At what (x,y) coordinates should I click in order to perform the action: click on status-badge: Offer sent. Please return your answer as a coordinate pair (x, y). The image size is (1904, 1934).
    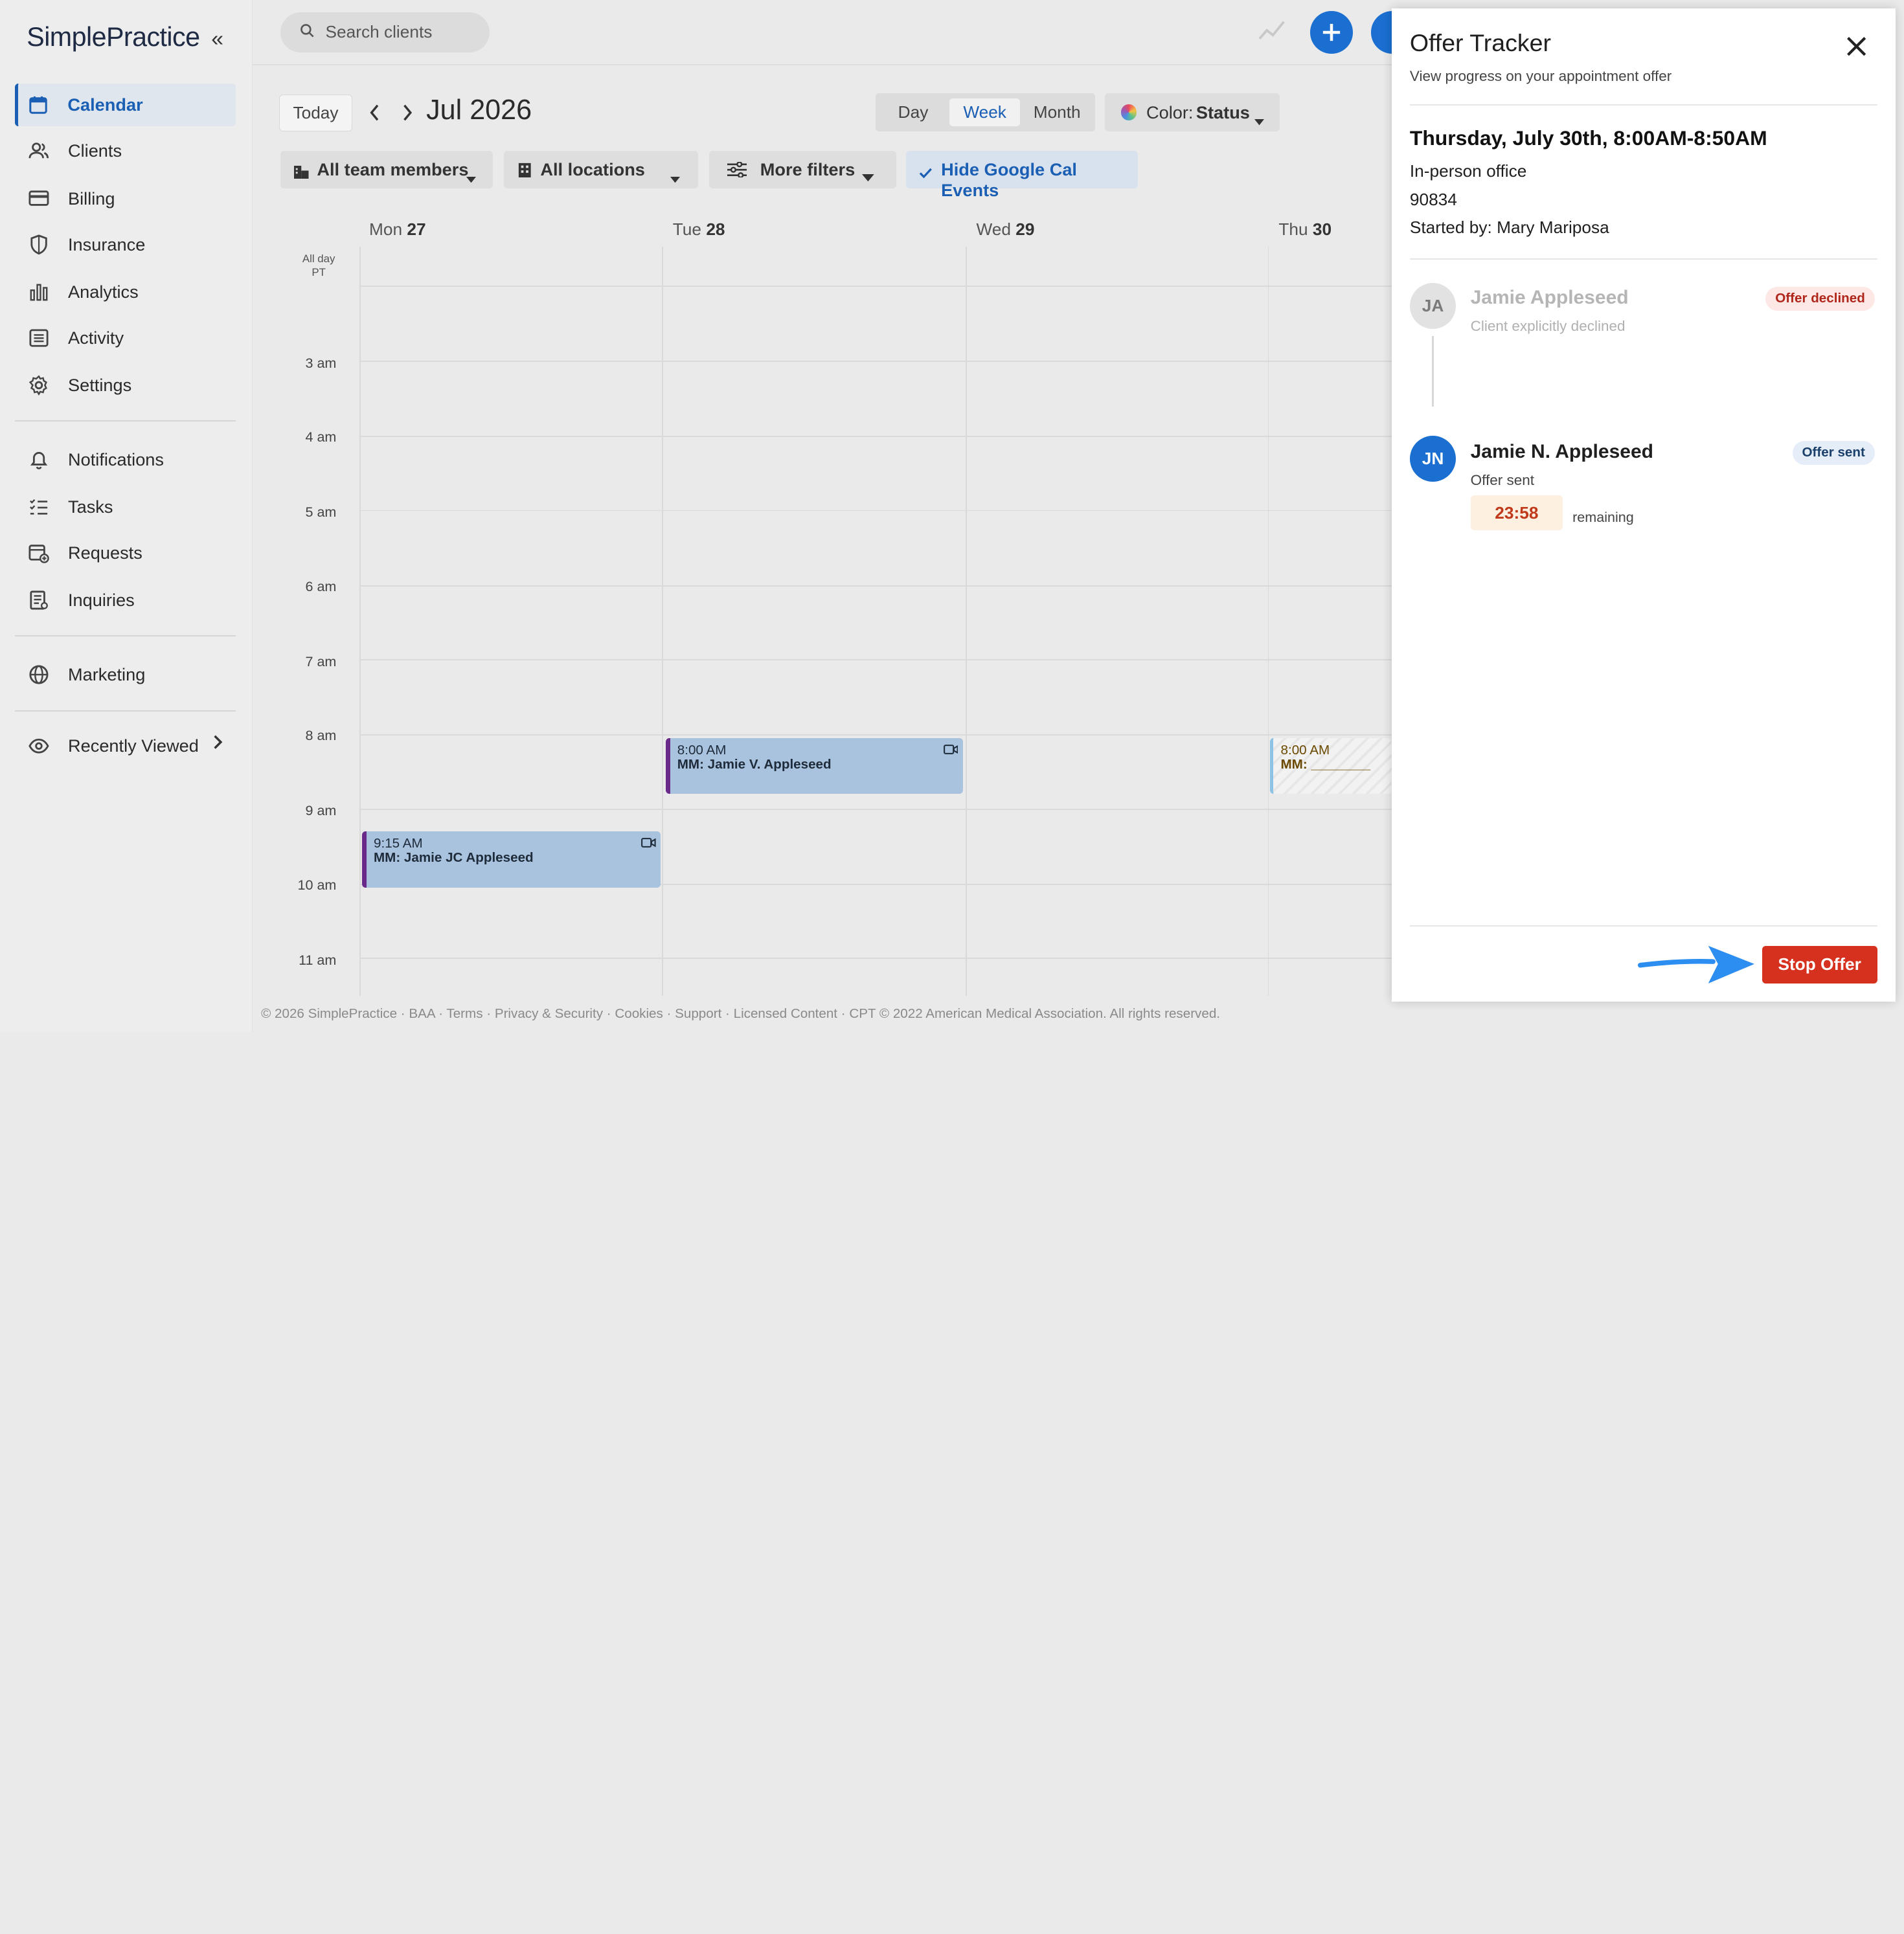
    Looking at the image, I should click on (1834, 453).